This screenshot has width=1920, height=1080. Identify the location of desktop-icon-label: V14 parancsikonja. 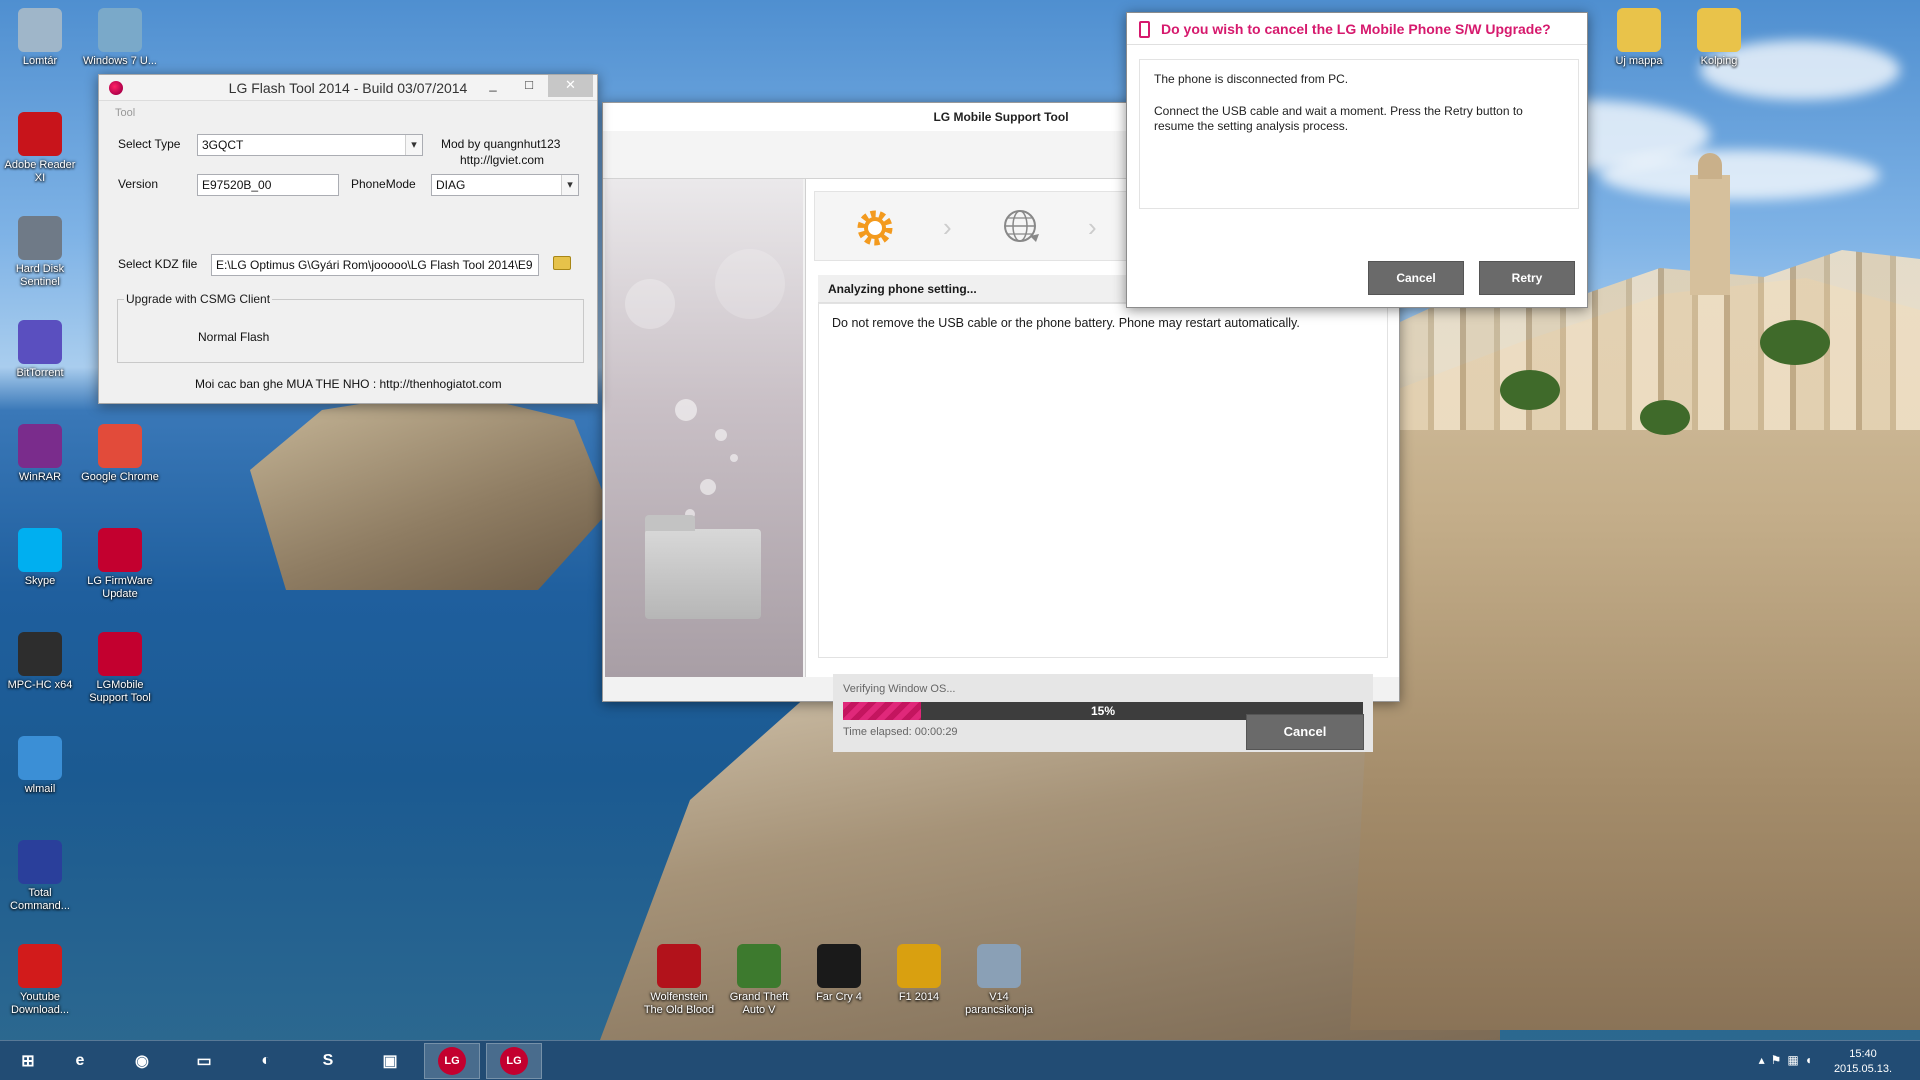
(999, 1003).